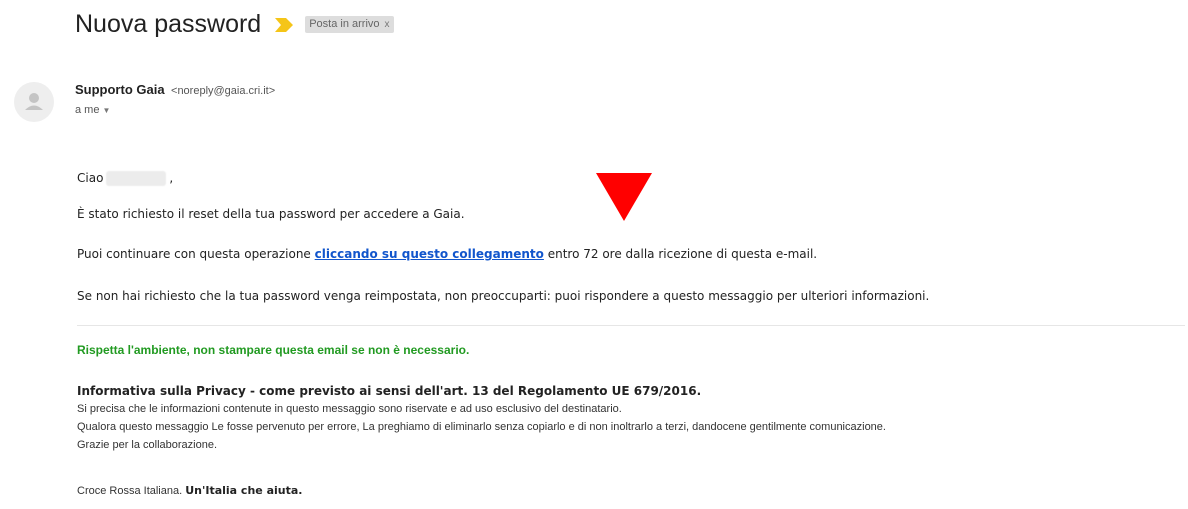 The height and width of the screenshot is (509, 1188). I want to click on inbox-label-chip: Posta in arrivo x, so click(349, 24).